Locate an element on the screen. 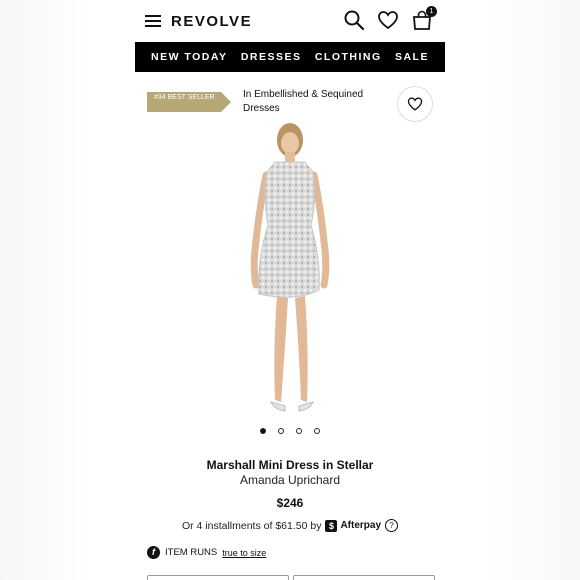 Image resolution: width=580 pixels, height=580 pixels. afterpay-icon: $ is located at coordinates (331, 525).